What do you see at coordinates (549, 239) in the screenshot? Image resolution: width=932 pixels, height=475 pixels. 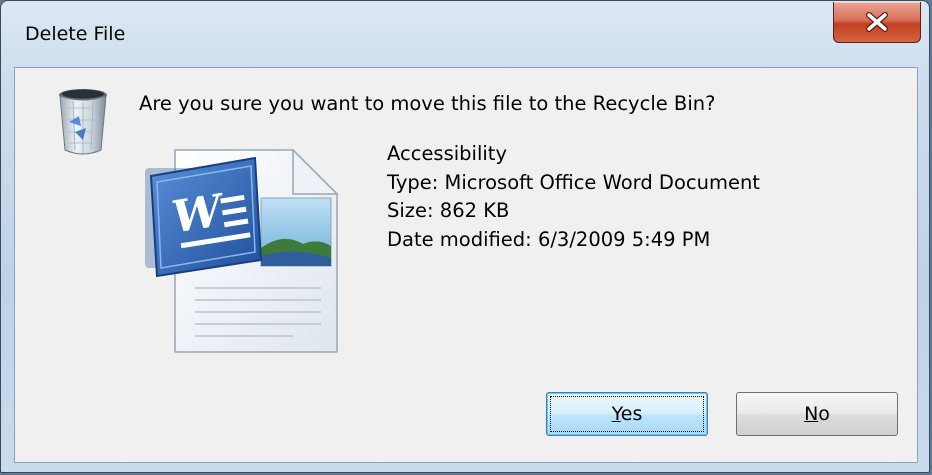 I see `file-date-modified: Date modified: 6/3/2009 5:49 PM` at bounding box center [549, 239].